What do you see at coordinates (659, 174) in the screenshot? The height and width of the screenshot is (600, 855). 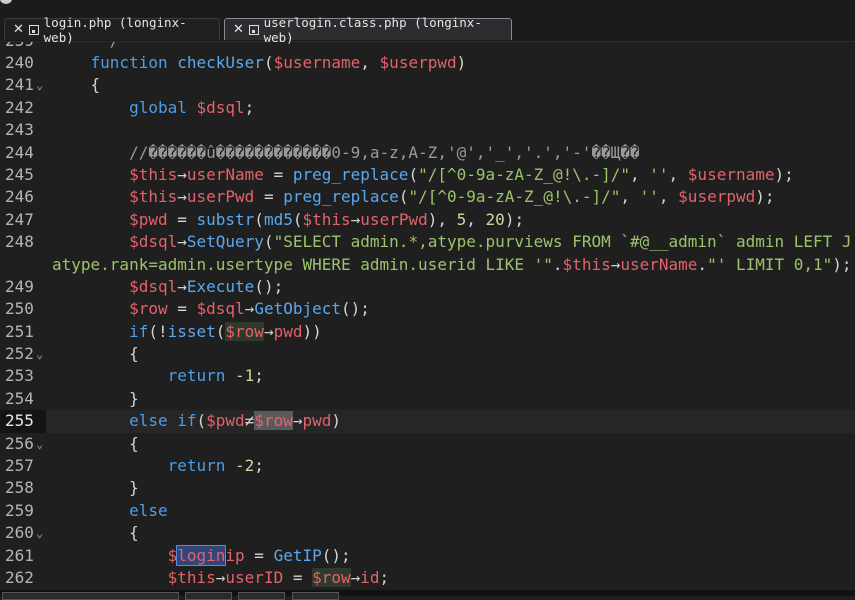 I see `code-token: ''` at bounding box center [659, 174].